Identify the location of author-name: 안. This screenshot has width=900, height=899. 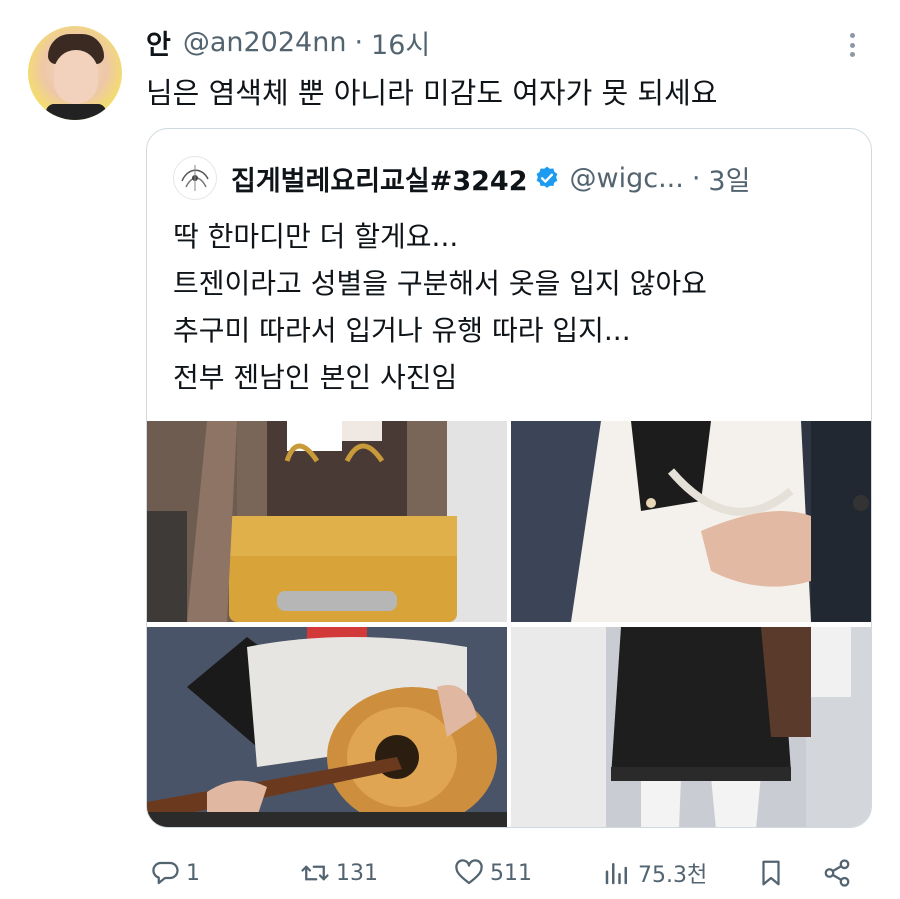
(158, 42).